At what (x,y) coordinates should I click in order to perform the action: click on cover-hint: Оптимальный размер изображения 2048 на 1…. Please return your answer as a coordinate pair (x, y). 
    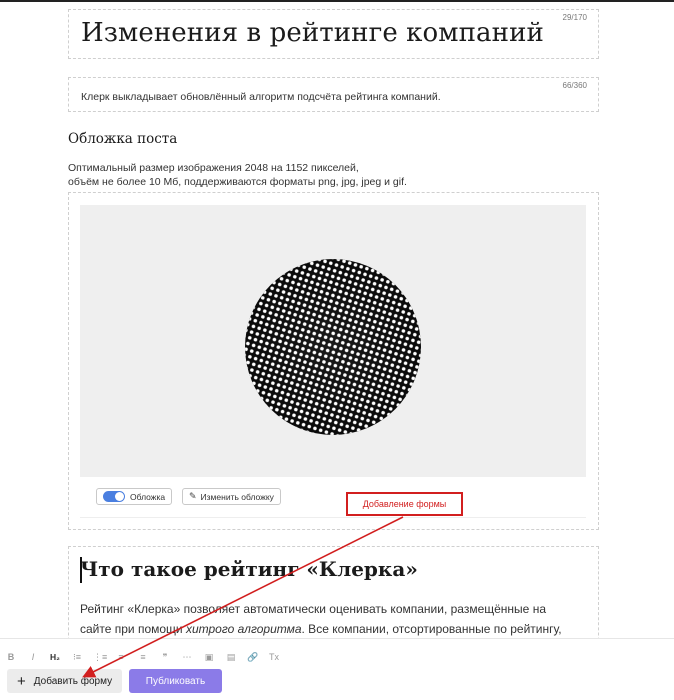
    Looking at the image, I should click on (237, 175).